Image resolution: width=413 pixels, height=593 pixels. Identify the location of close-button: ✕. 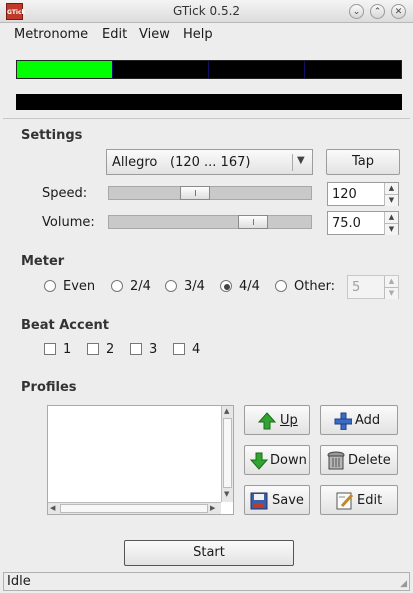
(398, 11).